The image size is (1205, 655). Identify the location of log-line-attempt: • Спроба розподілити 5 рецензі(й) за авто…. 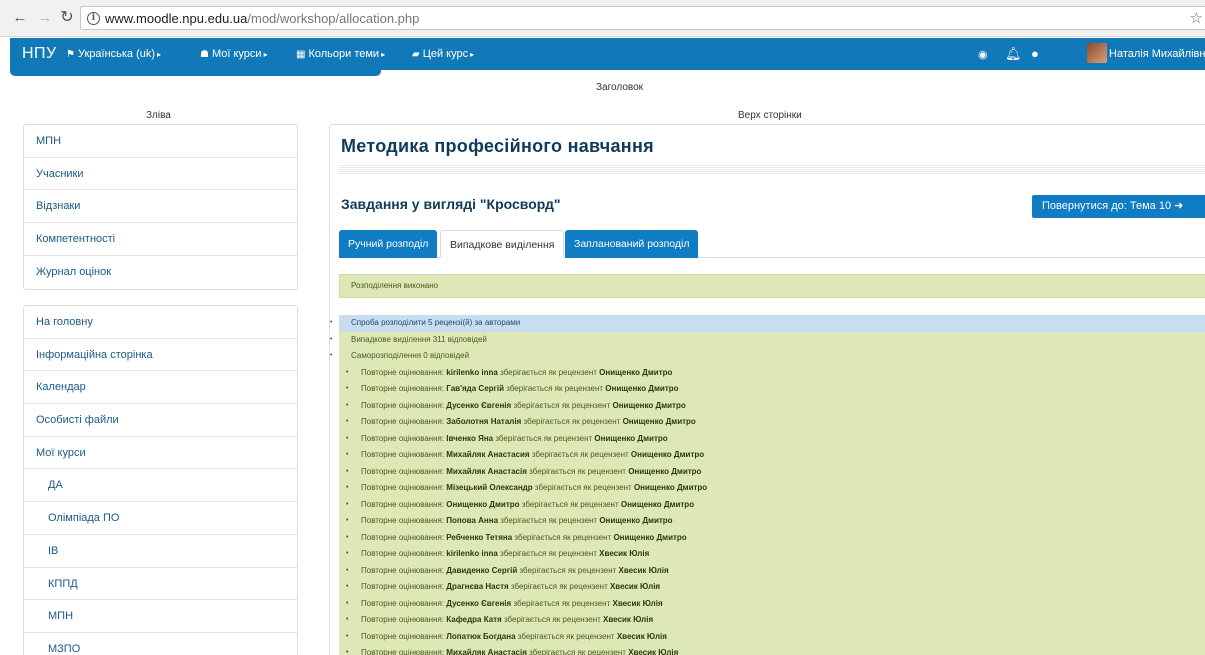
(767, 323).